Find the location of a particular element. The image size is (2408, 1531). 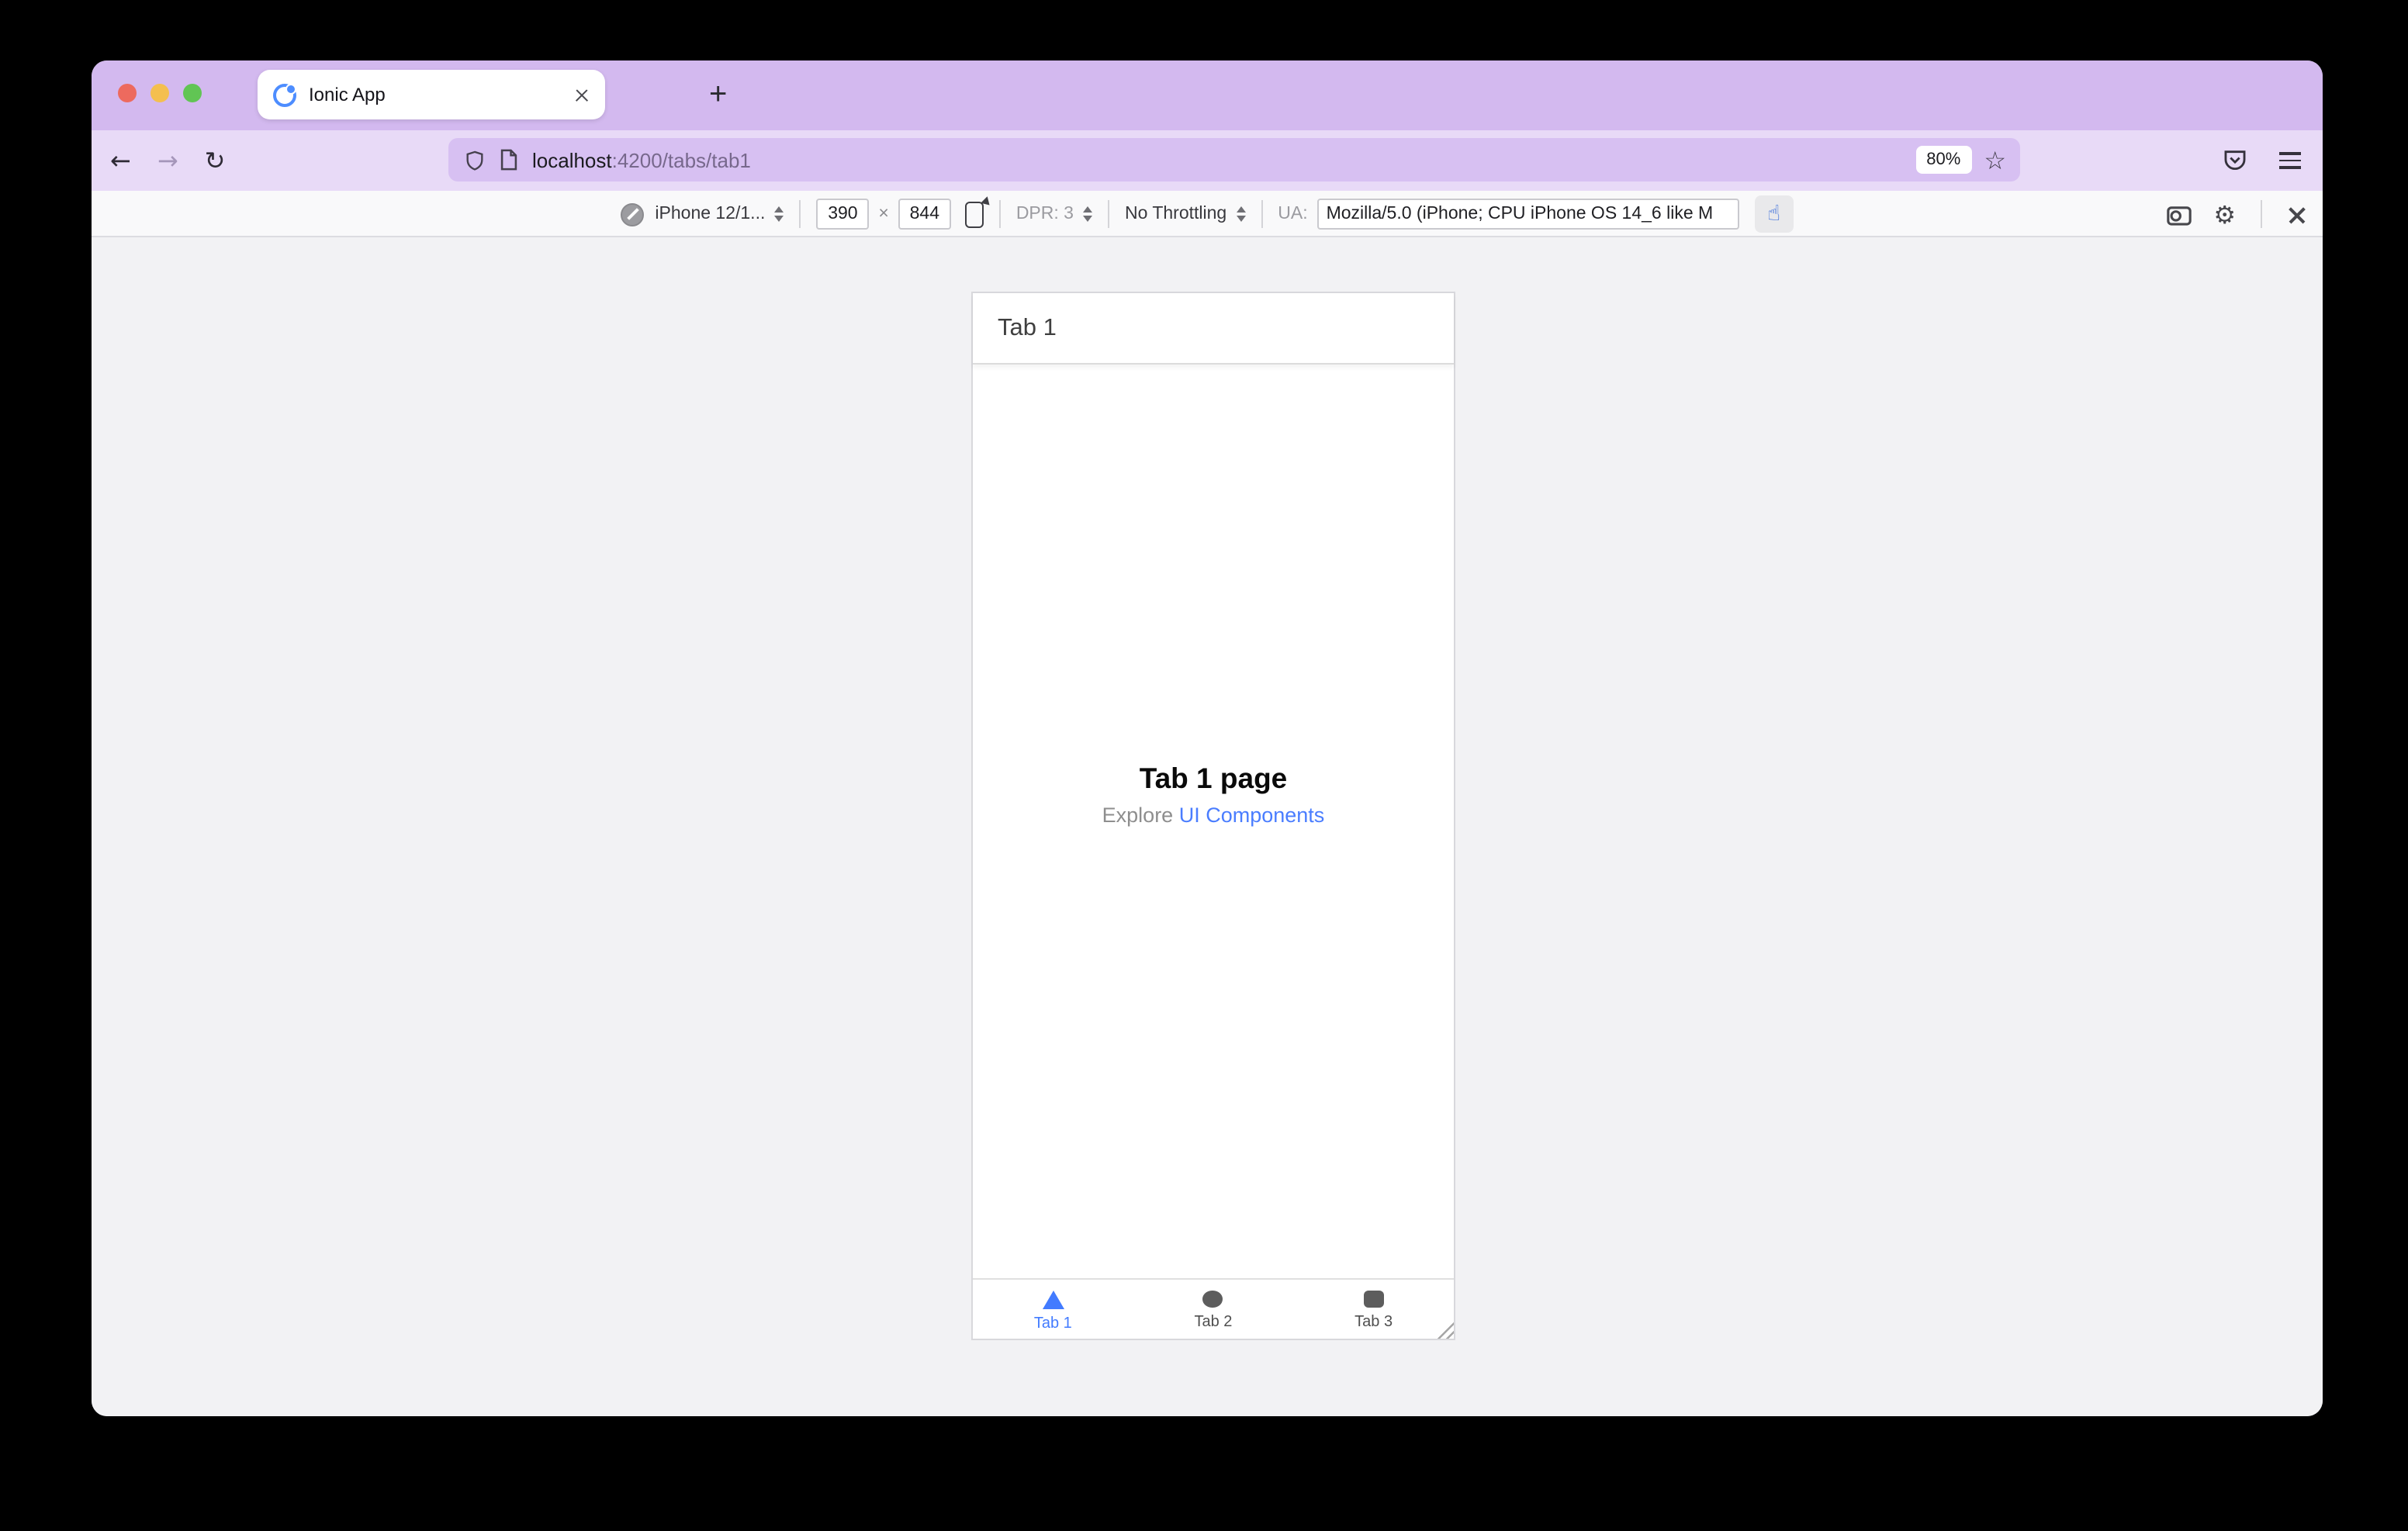

app-header-title: Tab 1 is located at coordinates (1028, 328).